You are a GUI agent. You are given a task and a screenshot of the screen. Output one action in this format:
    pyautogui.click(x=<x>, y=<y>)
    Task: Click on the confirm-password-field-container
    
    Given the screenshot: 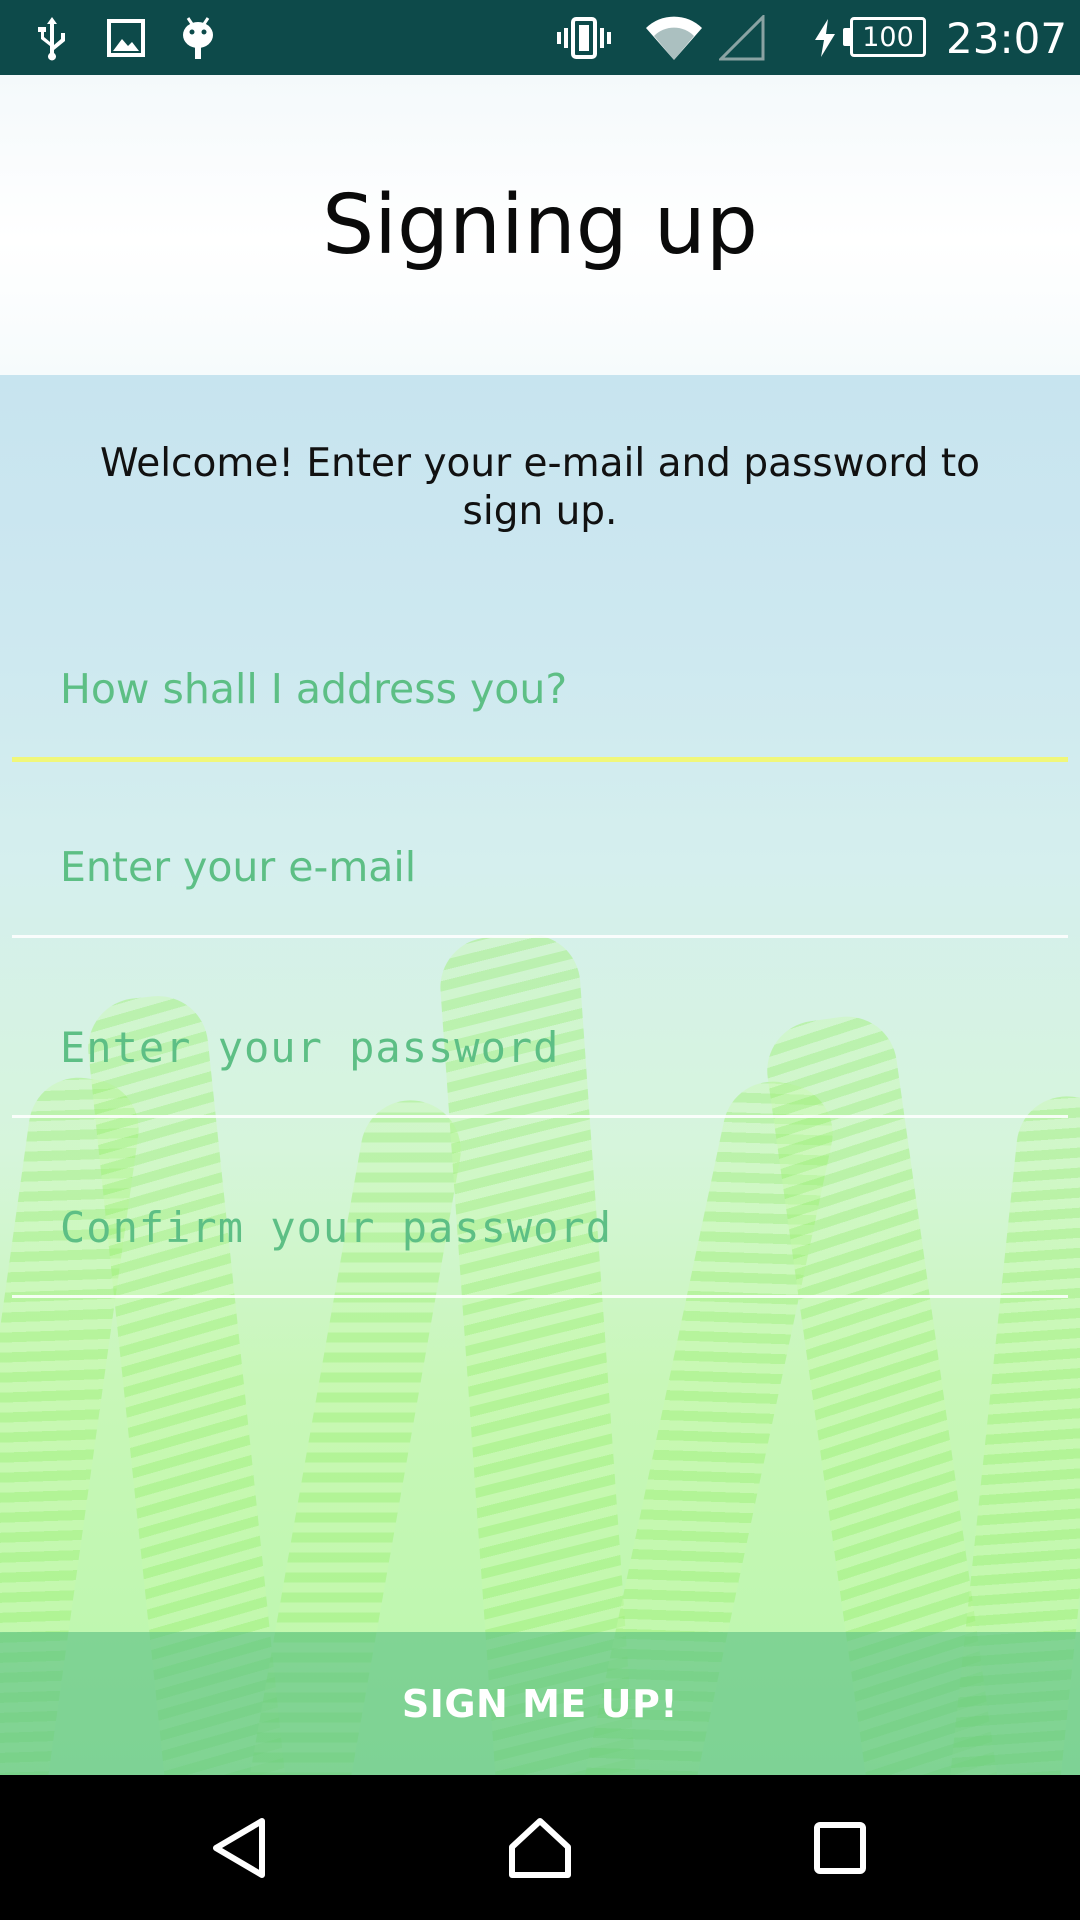 What is the action you would take?
    pyautogui.click(x=540, y=1233)
    